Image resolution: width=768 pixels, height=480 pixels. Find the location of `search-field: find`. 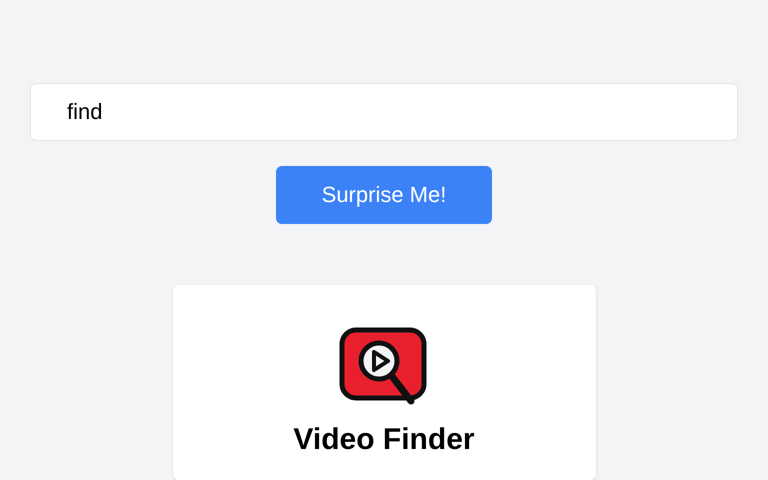

search-field: find is located at coordinates (384, 112).